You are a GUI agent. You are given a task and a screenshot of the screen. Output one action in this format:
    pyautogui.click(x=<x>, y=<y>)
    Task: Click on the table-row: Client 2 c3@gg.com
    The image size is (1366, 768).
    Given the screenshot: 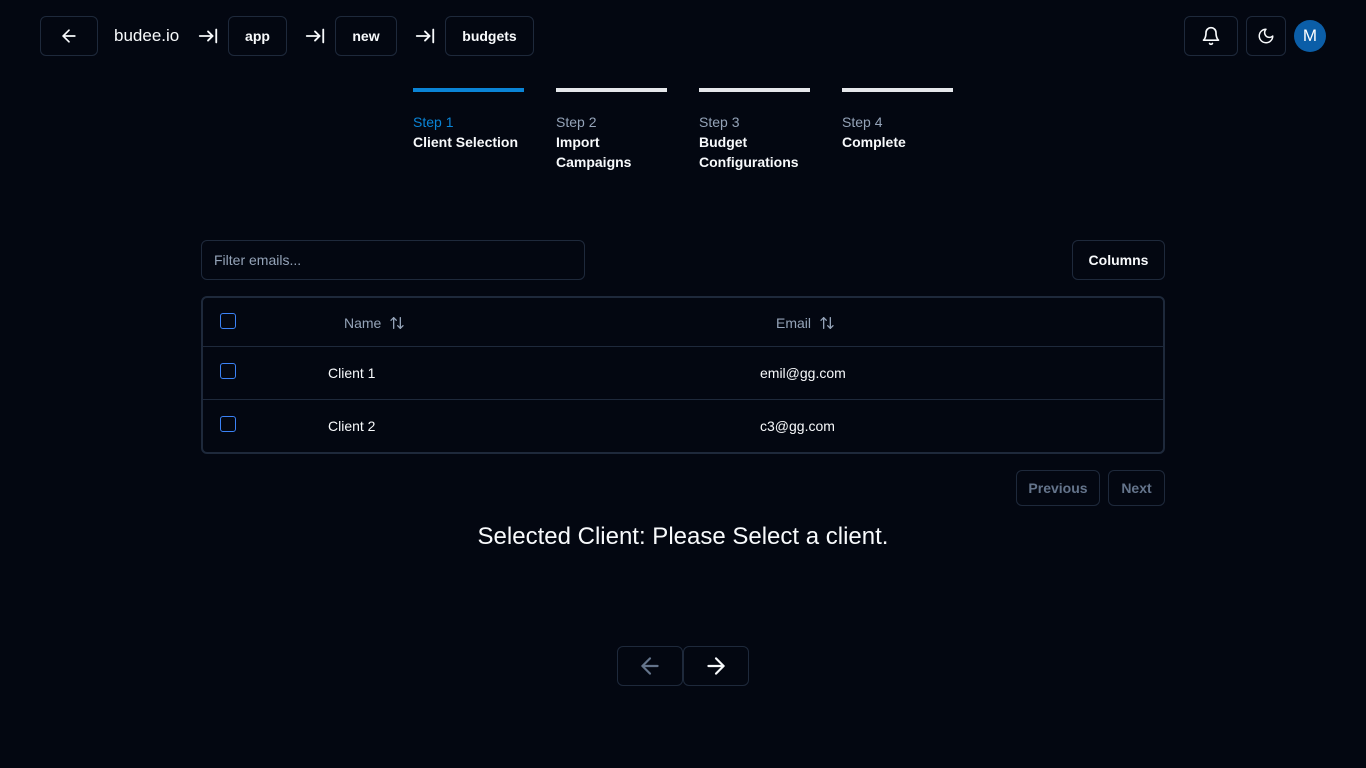 What is the action you would take?
    pyautogui.click(x=683, y=426)
    